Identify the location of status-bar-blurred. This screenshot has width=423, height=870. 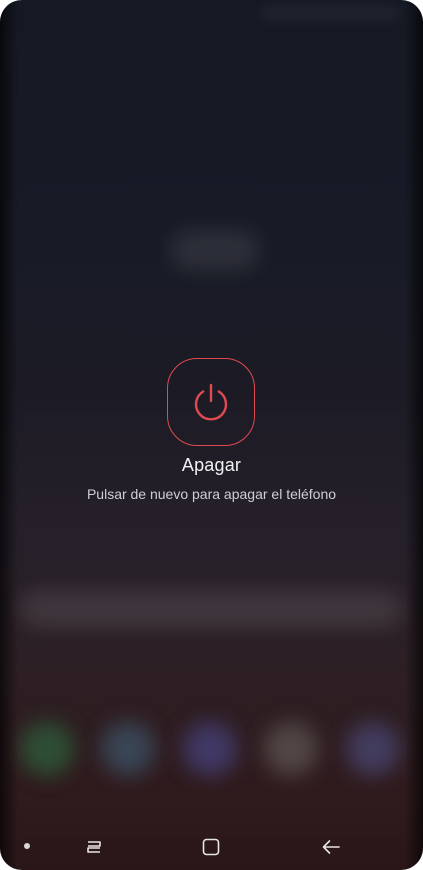
(330, 13).